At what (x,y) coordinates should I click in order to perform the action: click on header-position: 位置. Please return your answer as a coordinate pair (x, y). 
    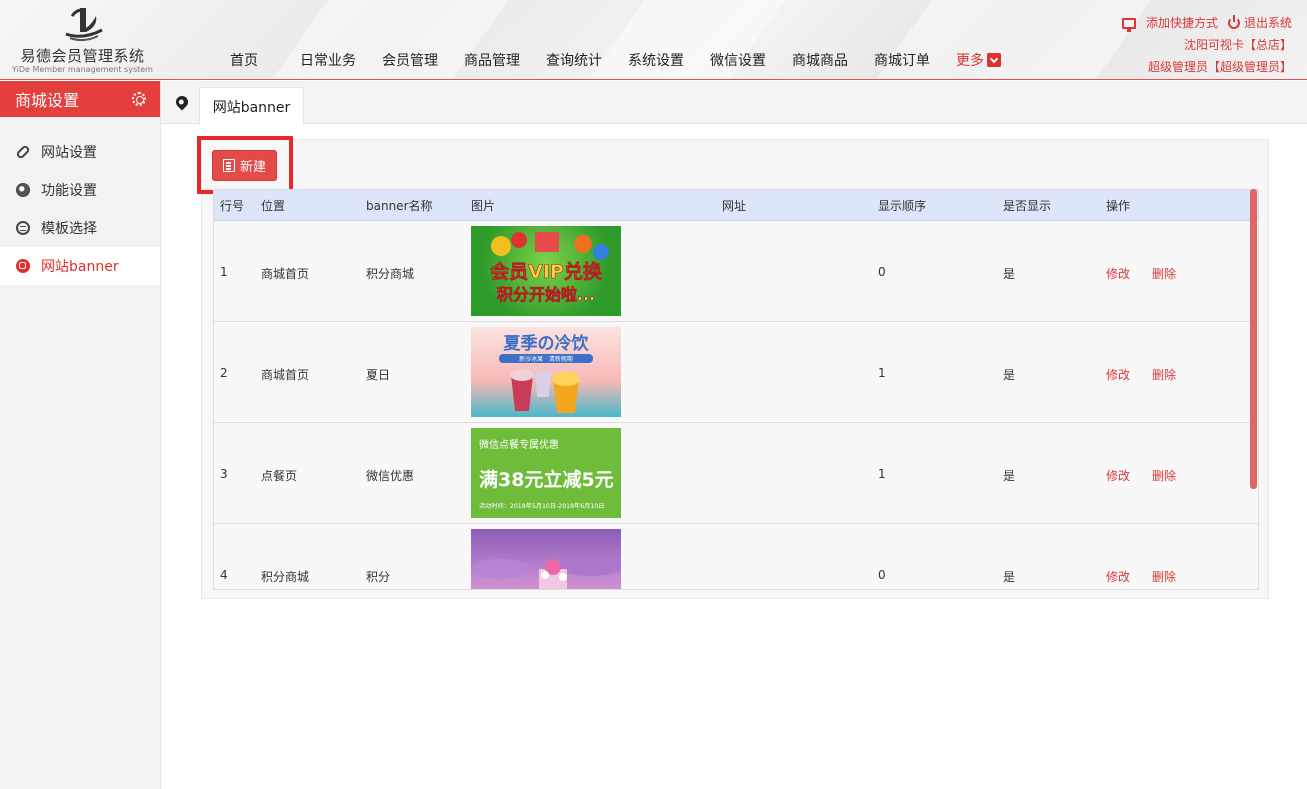
    Looking at the image, I should click on (273, 205).